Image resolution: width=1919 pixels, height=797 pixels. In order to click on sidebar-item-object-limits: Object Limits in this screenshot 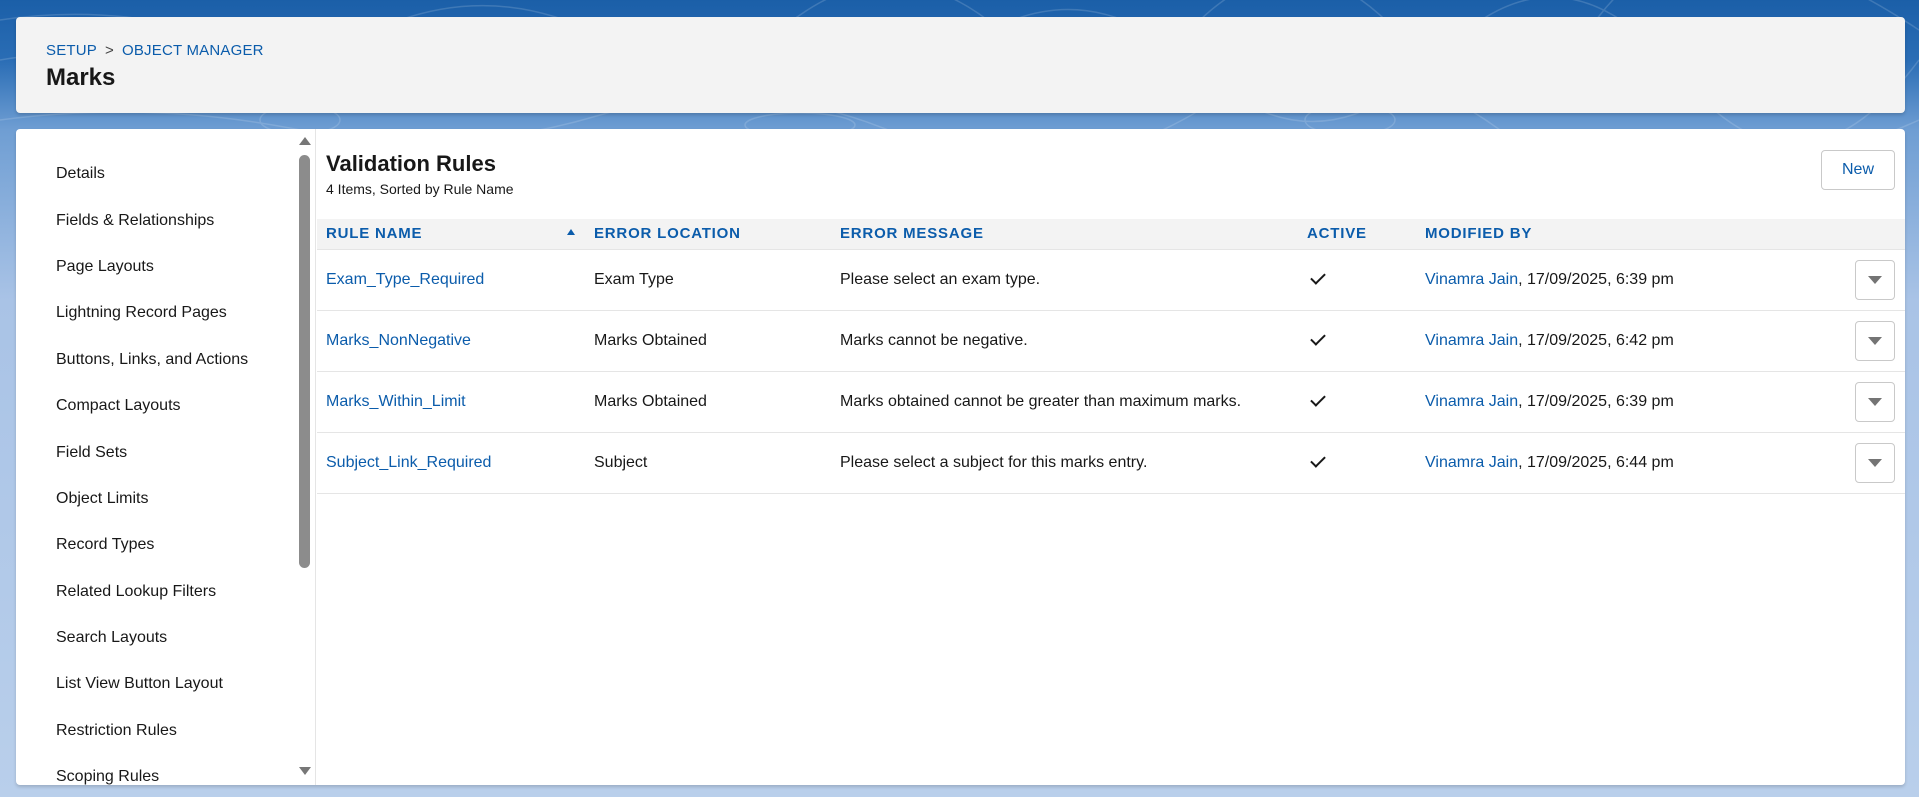, I will do `click(102, 499)`.